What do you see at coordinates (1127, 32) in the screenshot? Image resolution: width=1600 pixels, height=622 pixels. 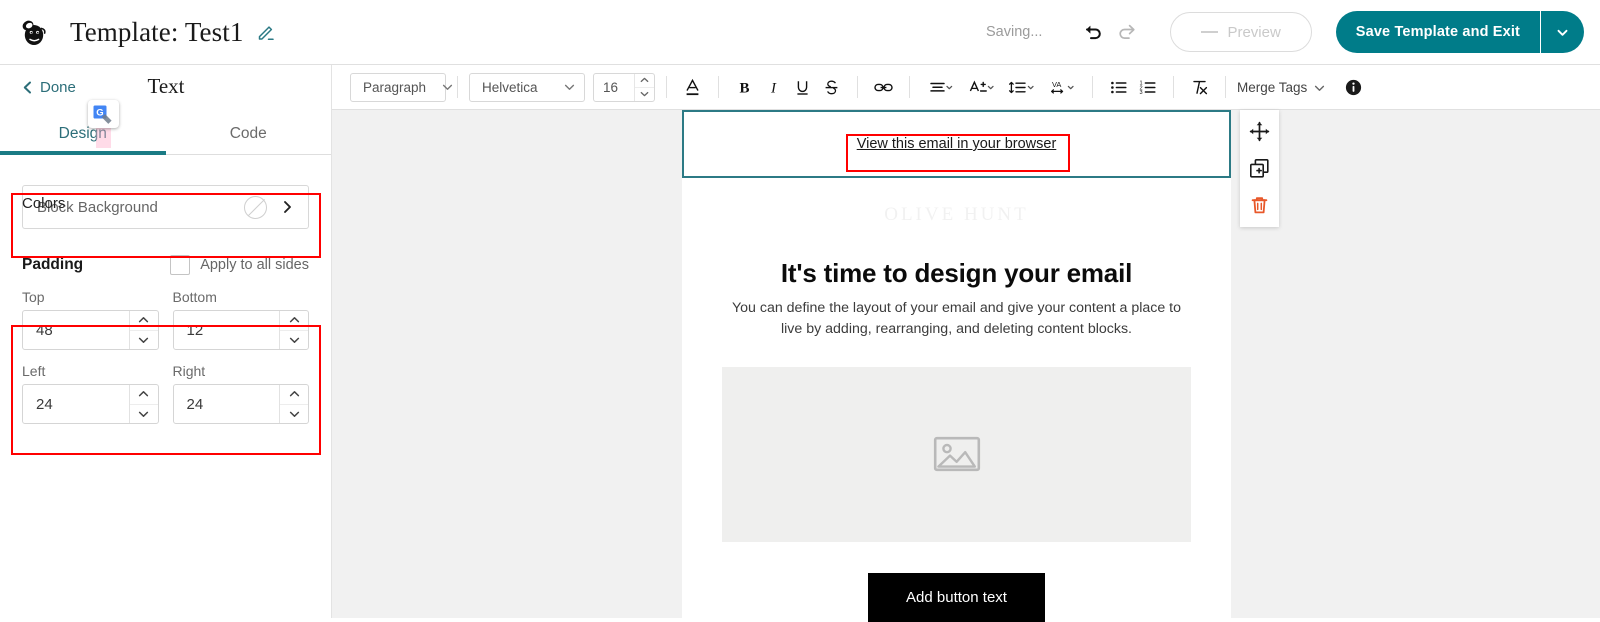 I see `redo-arrow-icon` at bounding box center [1127, 32].